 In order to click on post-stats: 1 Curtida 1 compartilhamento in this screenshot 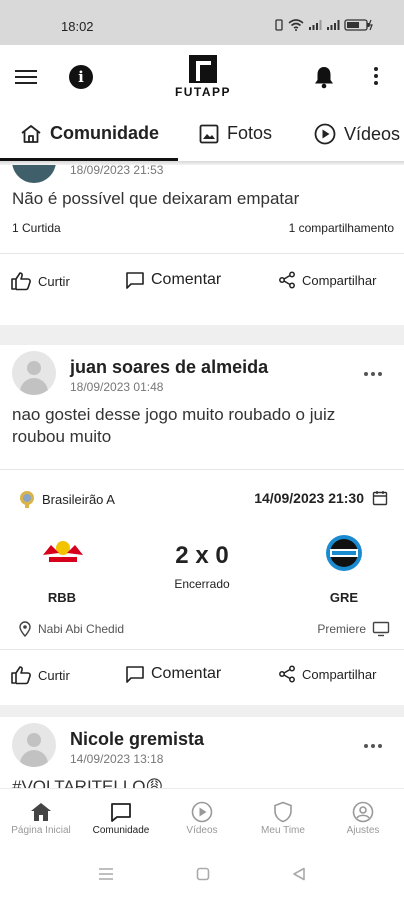, I will do `click(203, 228)`.